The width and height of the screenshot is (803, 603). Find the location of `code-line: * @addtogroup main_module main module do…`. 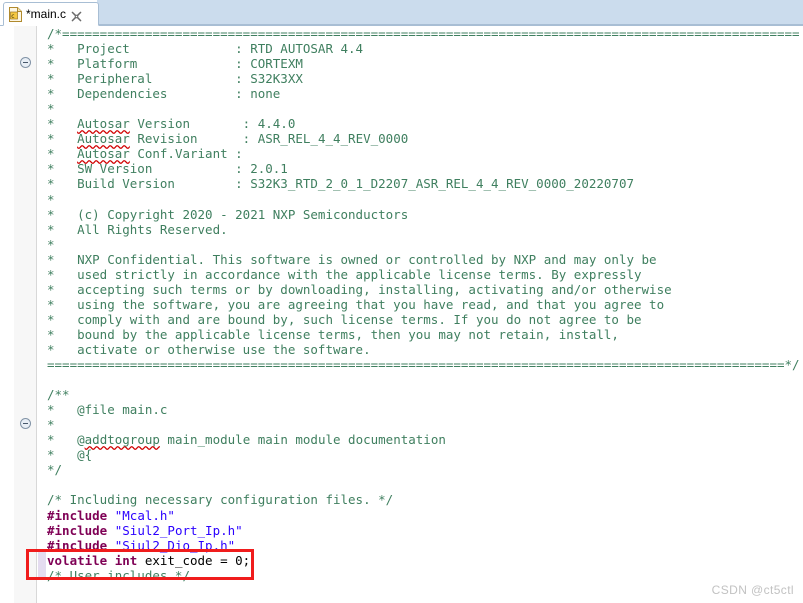

code-line: * @addtogroup main_module main module do… is located at coordinates (425, 439).